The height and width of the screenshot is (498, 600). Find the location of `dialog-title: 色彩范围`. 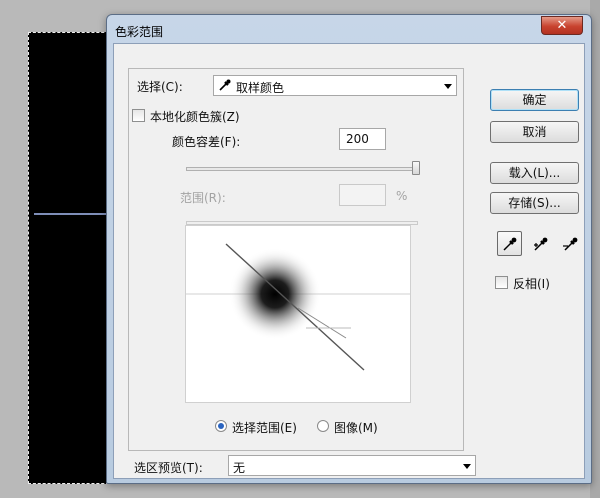

dialog-title: 色彩范围 is located at coordinates (139, 32).